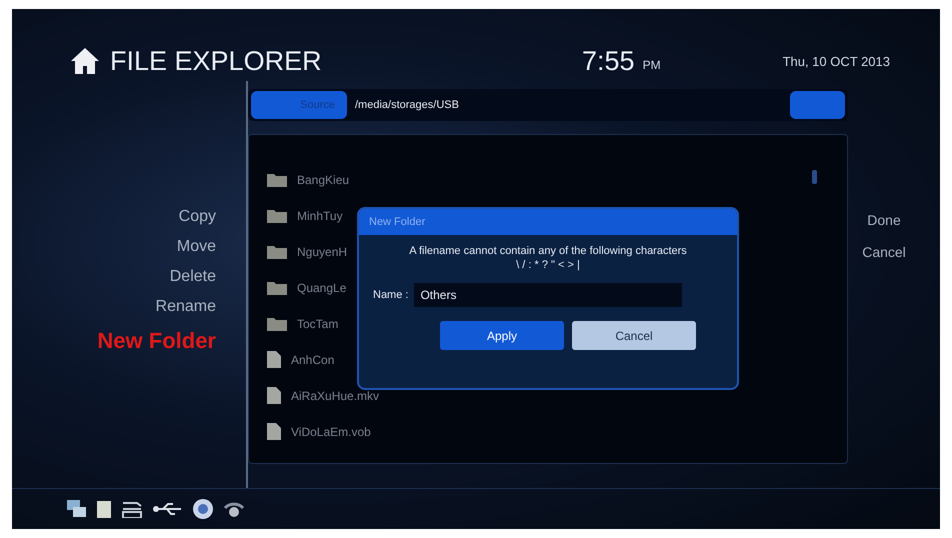 This screenshot has width=952, height=538. What do you see at coordinates (321, 287) in the screenshot?
I see `file-name: QuangLe` at bounding box center [321, 287].